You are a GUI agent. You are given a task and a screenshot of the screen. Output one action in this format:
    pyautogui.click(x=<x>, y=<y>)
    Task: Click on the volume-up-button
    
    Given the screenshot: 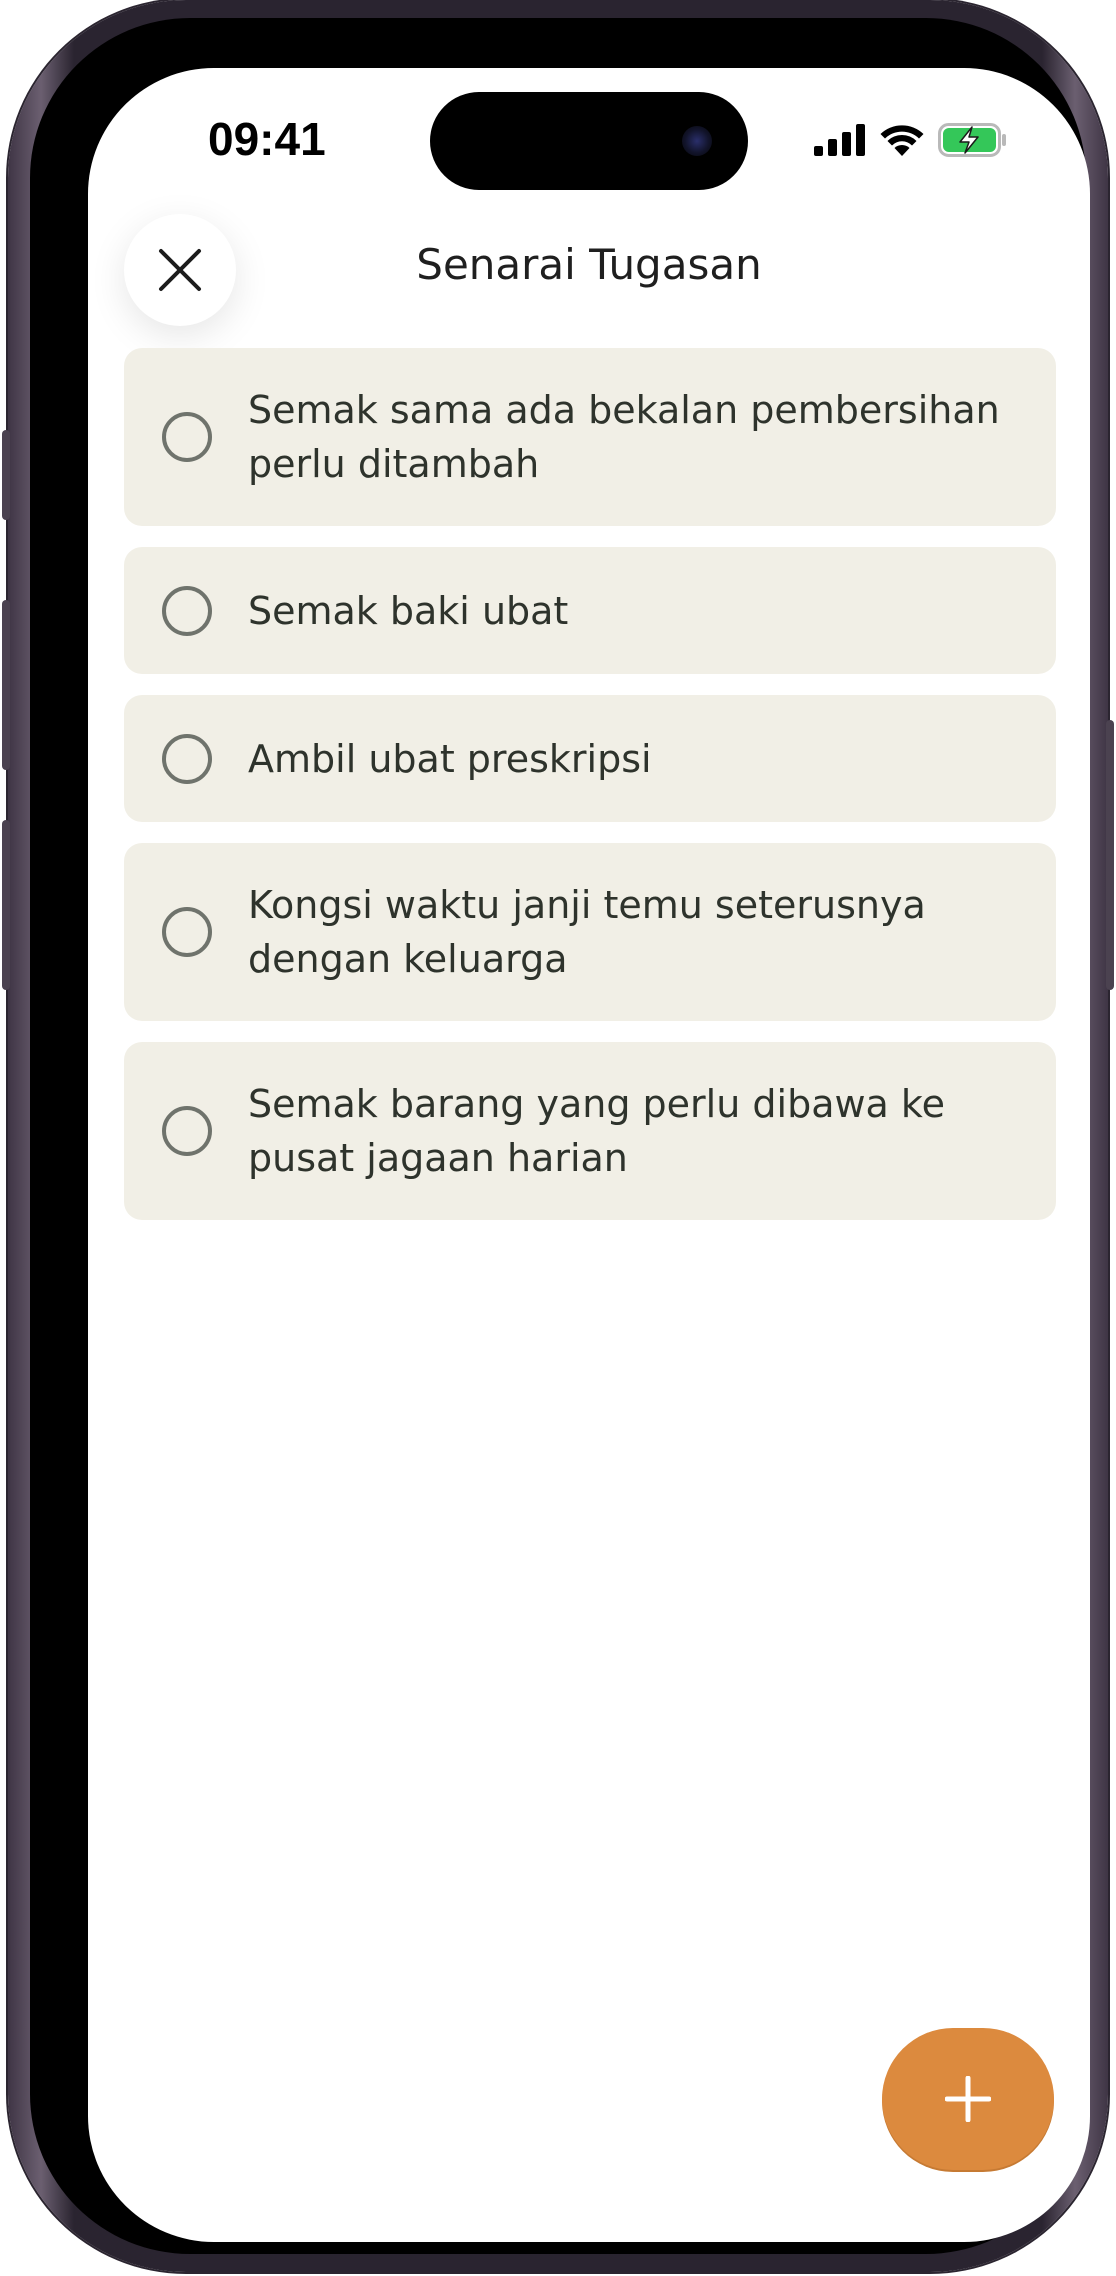 What is the action you would take?
    pyautogui.click(x=6, y=685)
    